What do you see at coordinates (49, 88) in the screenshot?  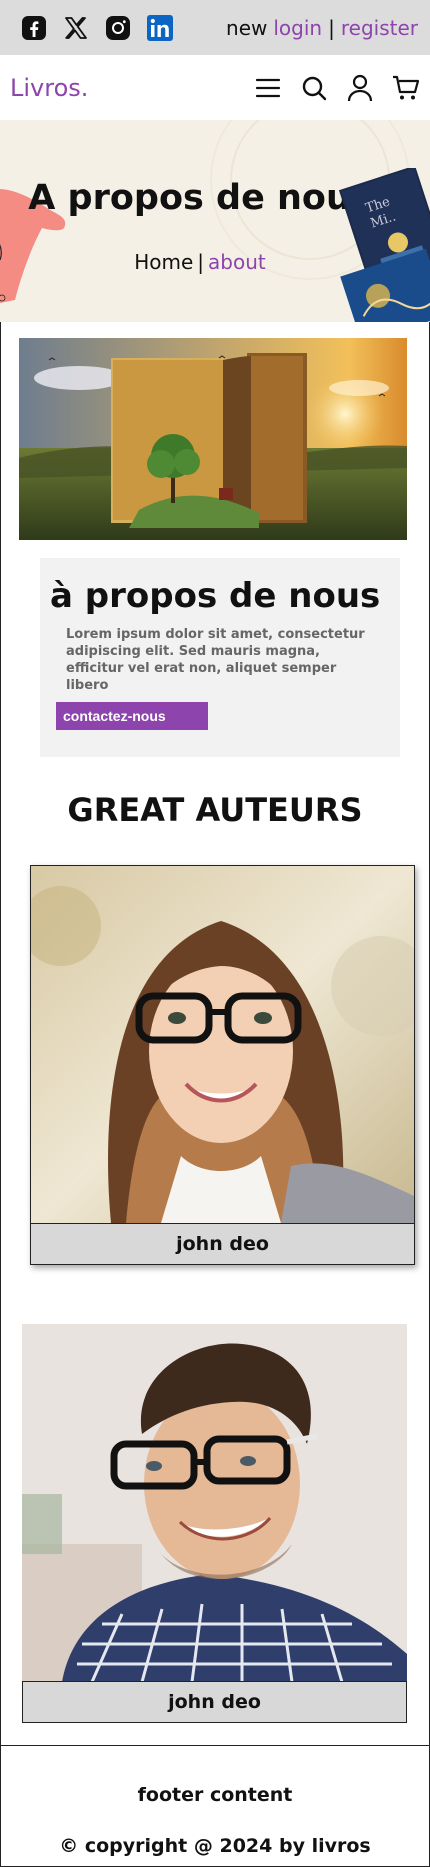 I see `site-logo: Livros.` at bounding box center [49, 88].